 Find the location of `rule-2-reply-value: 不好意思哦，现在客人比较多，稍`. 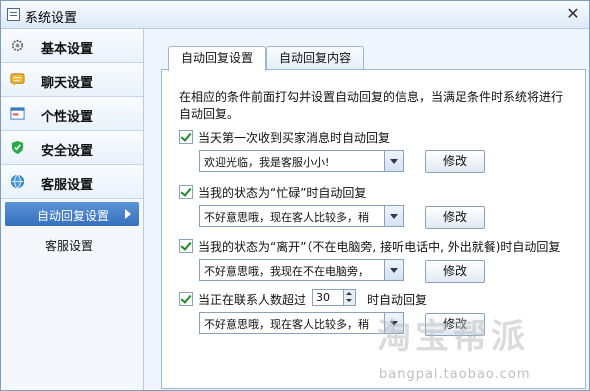

rule-2-reply-value: 不好意思哦，现在客人比较多，稍 is located at coordinates (286, 217).